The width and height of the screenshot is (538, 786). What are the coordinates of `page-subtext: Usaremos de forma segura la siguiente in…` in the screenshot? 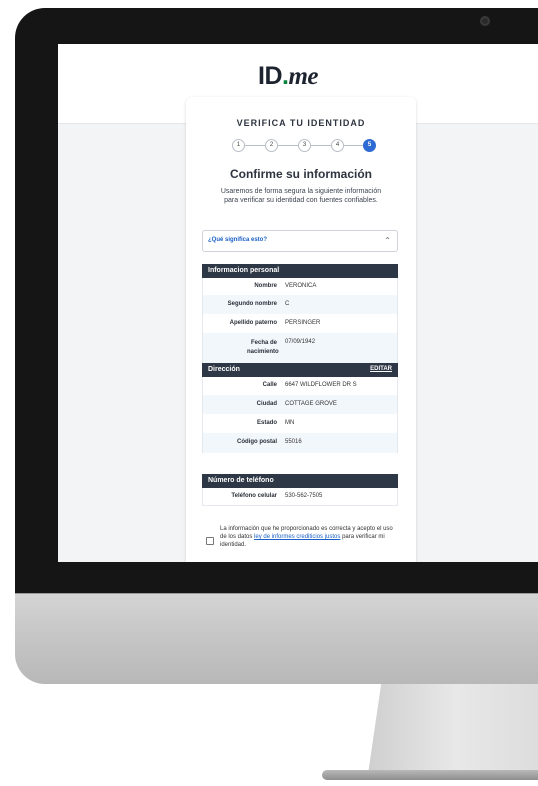 It's located at (301, 196).